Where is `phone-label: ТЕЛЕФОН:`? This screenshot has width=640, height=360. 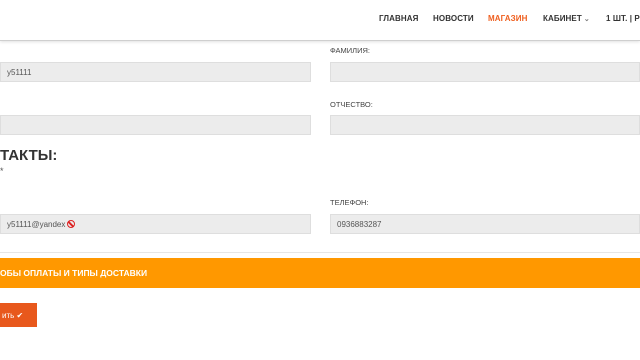
phone-label: ТЕЛЕФОН: is located at coordinates (349, 202).